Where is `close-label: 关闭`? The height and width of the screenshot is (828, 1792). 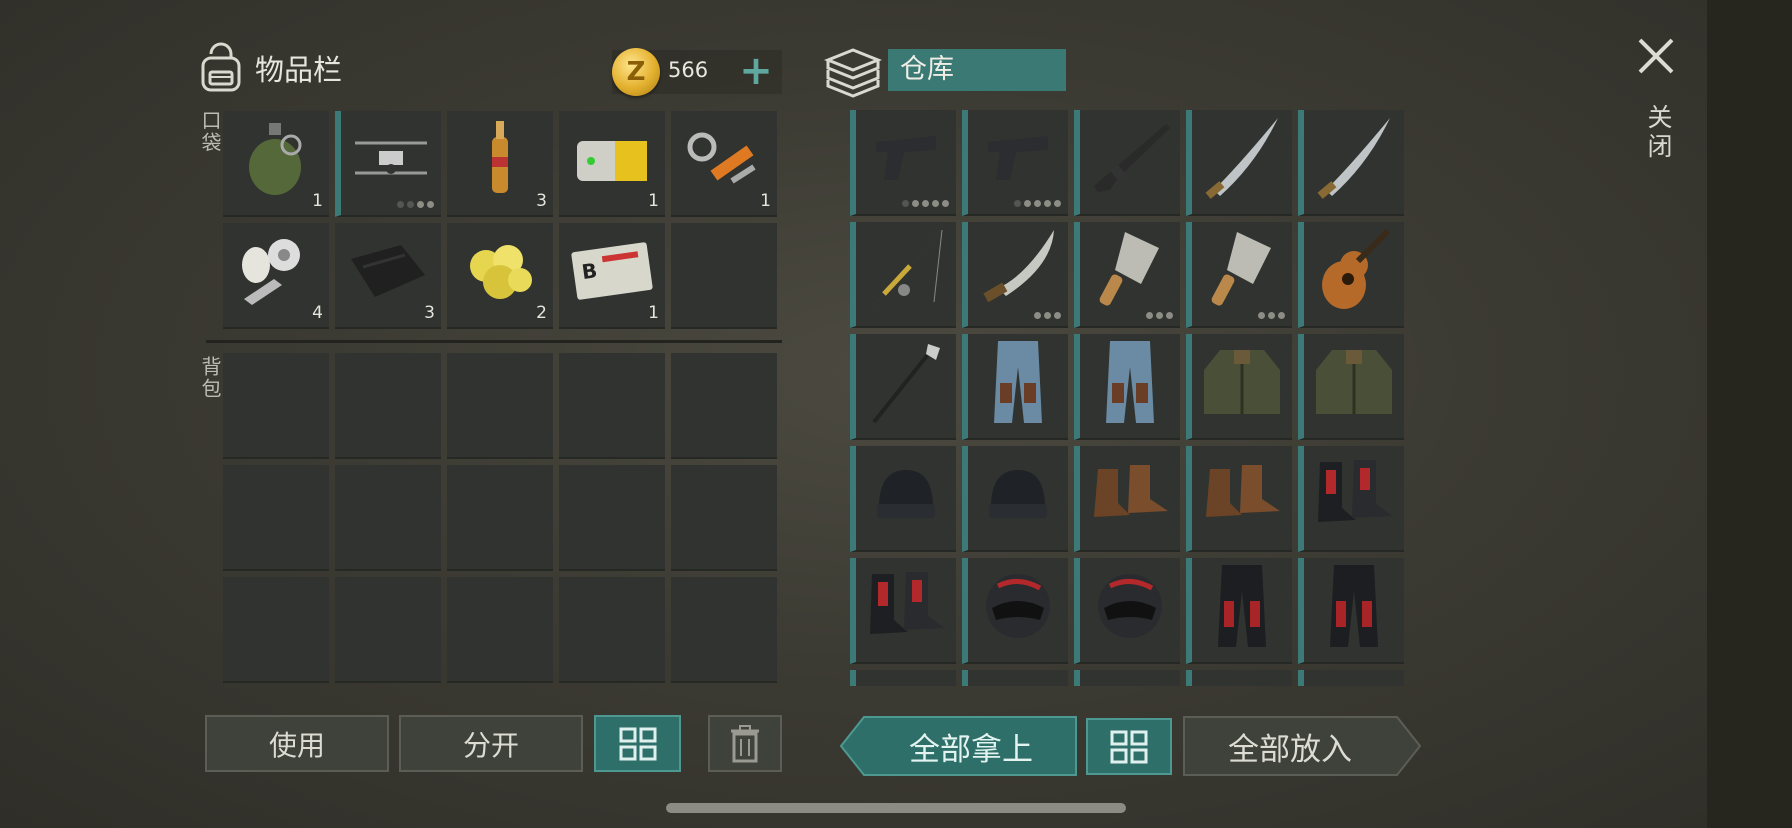 close-label: 关闭 is located at coordinates (1658, 133).